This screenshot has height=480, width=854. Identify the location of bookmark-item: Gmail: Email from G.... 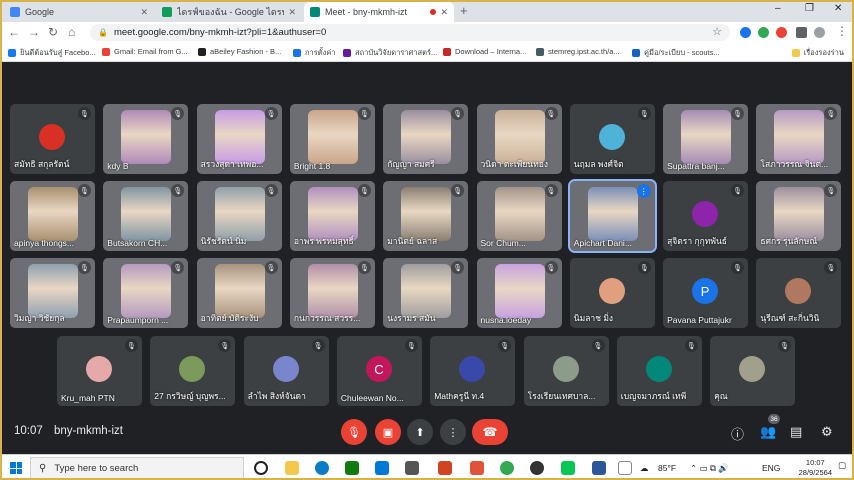
(145, 51).